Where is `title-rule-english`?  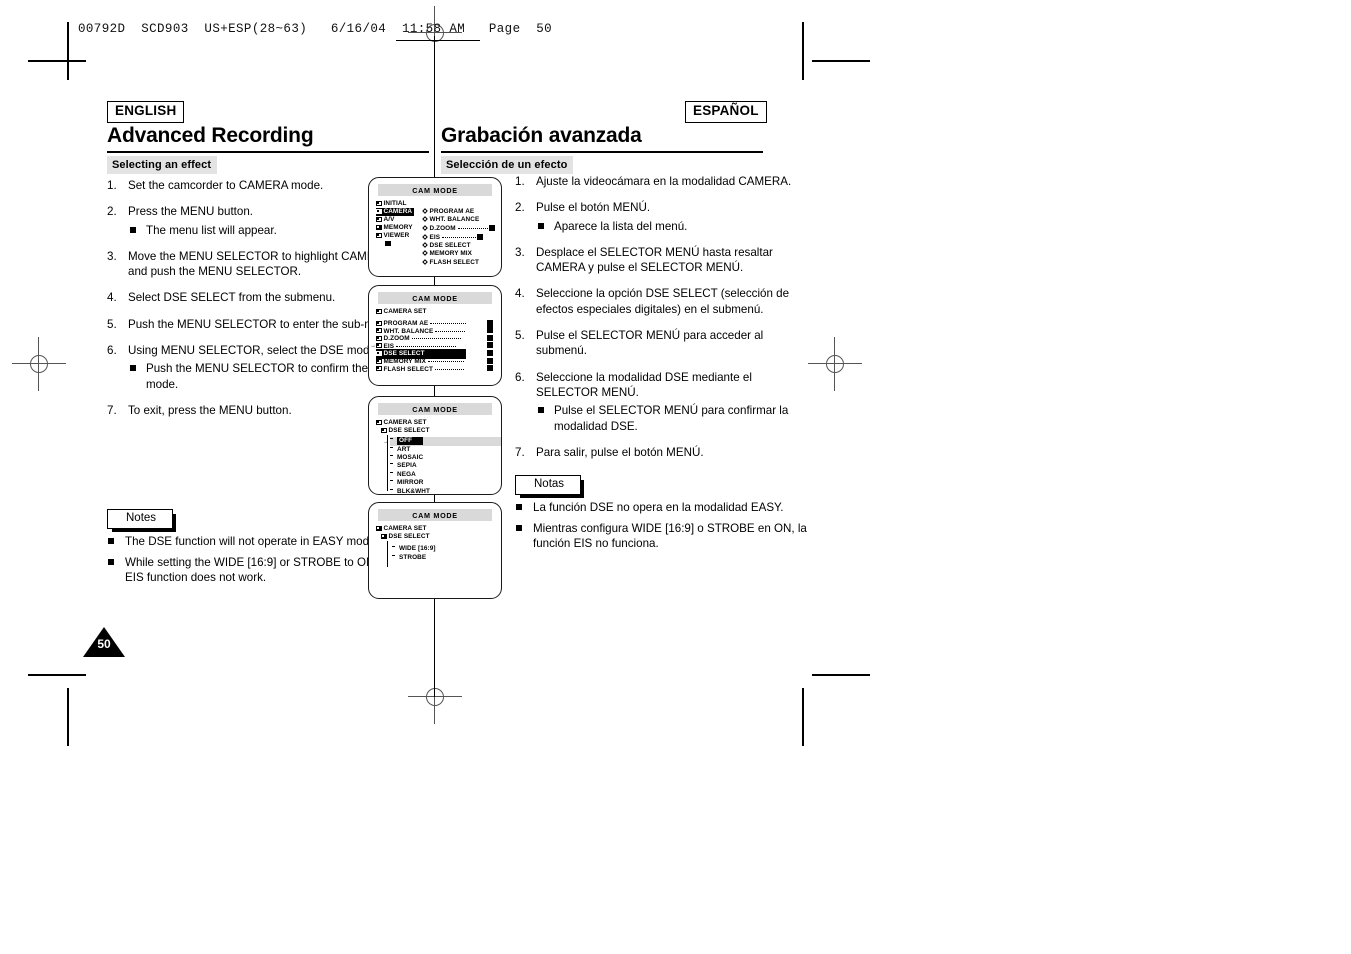 title-rule-english is located at coordinates (268, 152).